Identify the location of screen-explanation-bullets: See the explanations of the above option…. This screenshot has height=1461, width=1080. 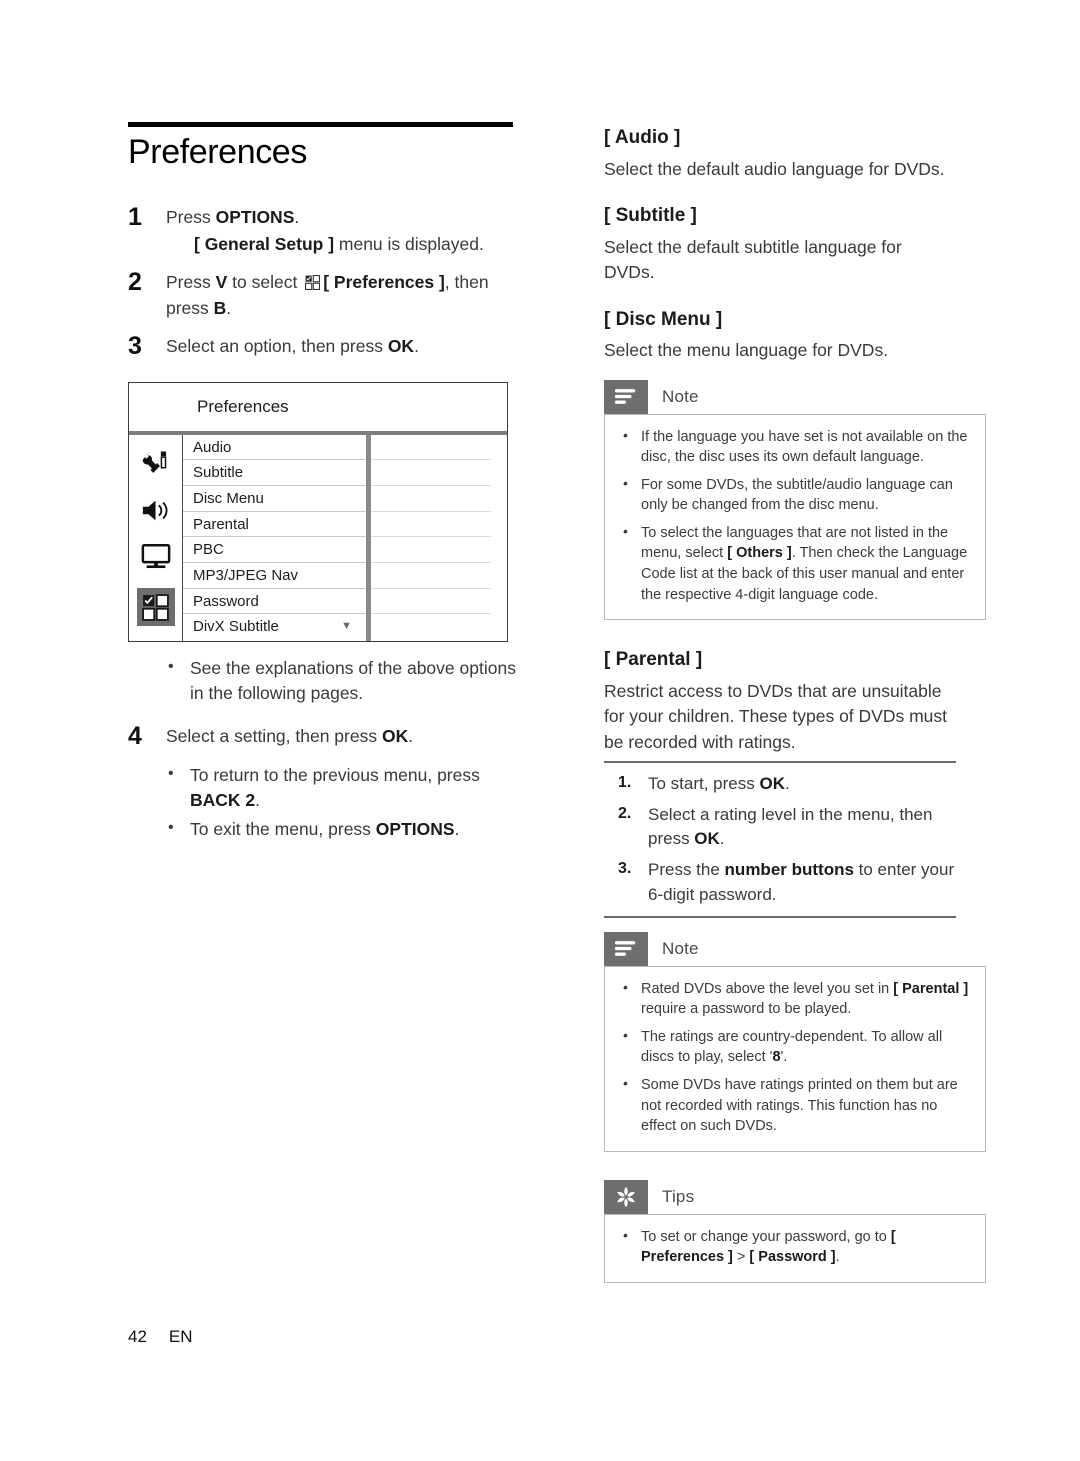
(323, 681).